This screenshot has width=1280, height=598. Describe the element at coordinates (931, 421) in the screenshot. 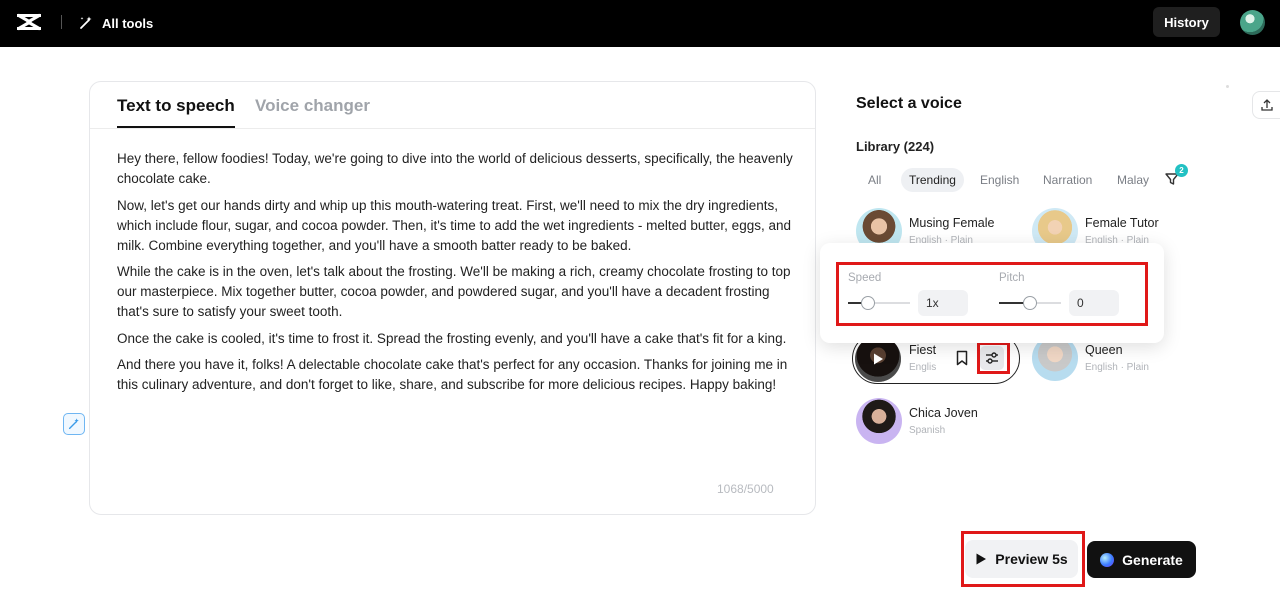

I see `voice-item-chica-joven: Chica Joven Spanish` at that location.